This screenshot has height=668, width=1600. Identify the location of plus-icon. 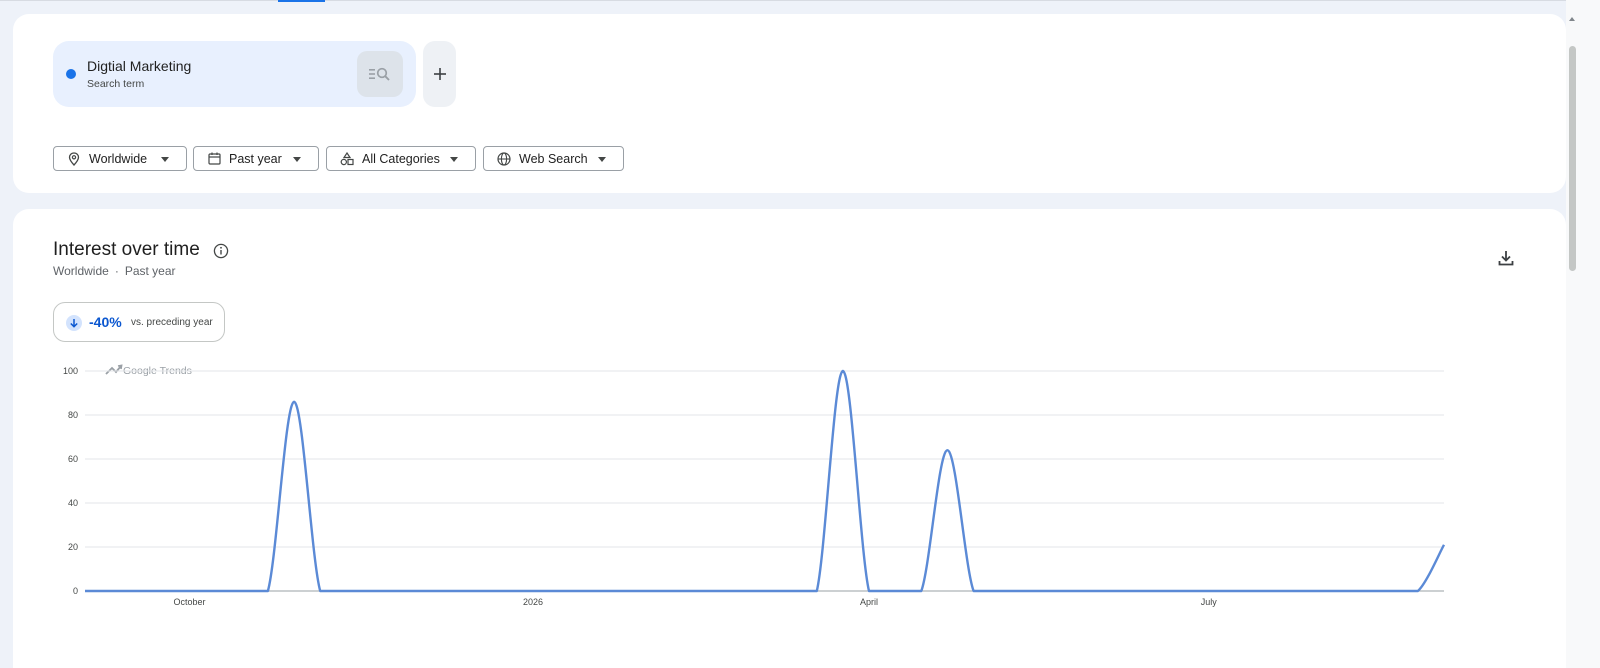
(439, 74).